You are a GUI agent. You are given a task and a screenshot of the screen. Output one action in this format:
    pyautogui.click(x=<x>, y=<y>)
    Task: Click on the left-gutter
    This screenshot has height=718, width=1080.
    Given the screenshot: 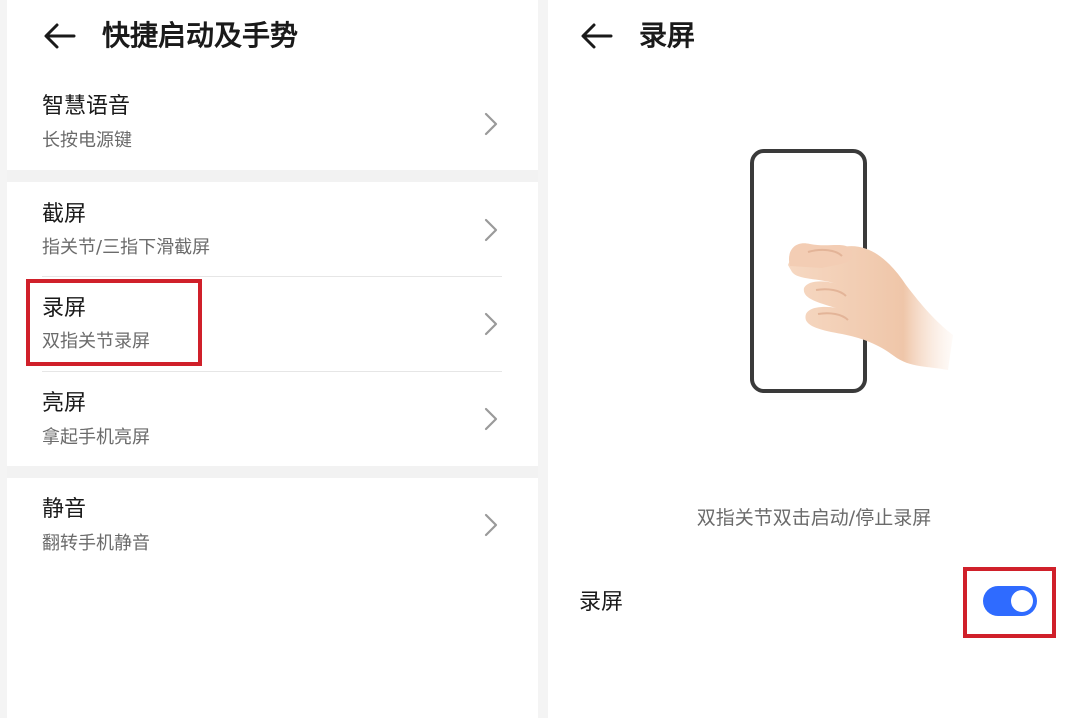 What is the action you would take?
    pyautogui.click(x=3, y=359)
    